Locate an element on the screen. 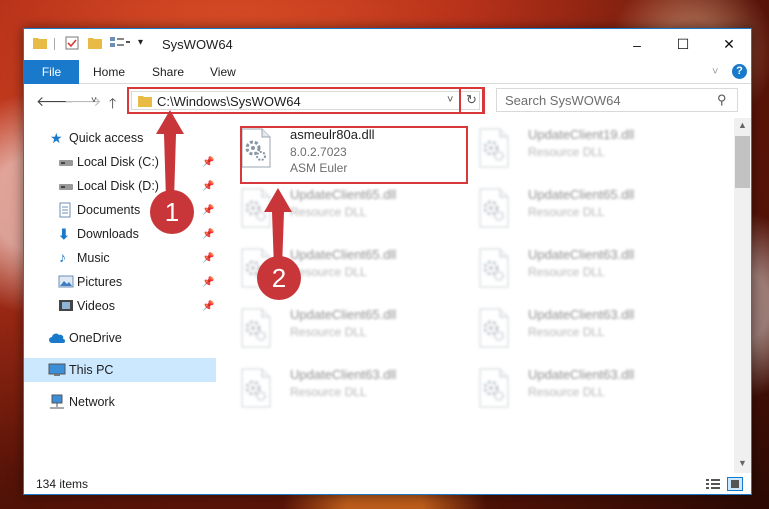 The height and width of the screenshot is (509, 769). nav-onedrive: OneDrive is located at coordinates (120, 338).